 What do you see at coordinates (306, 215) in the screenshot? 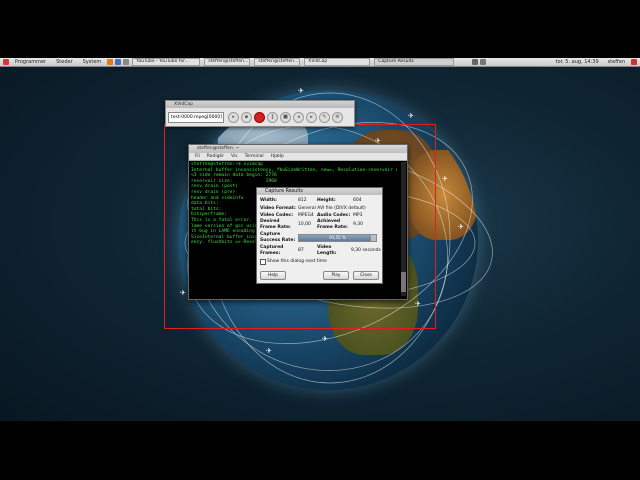
I see `vcodec-value: MPEG4` at bounding box center [306, 215].